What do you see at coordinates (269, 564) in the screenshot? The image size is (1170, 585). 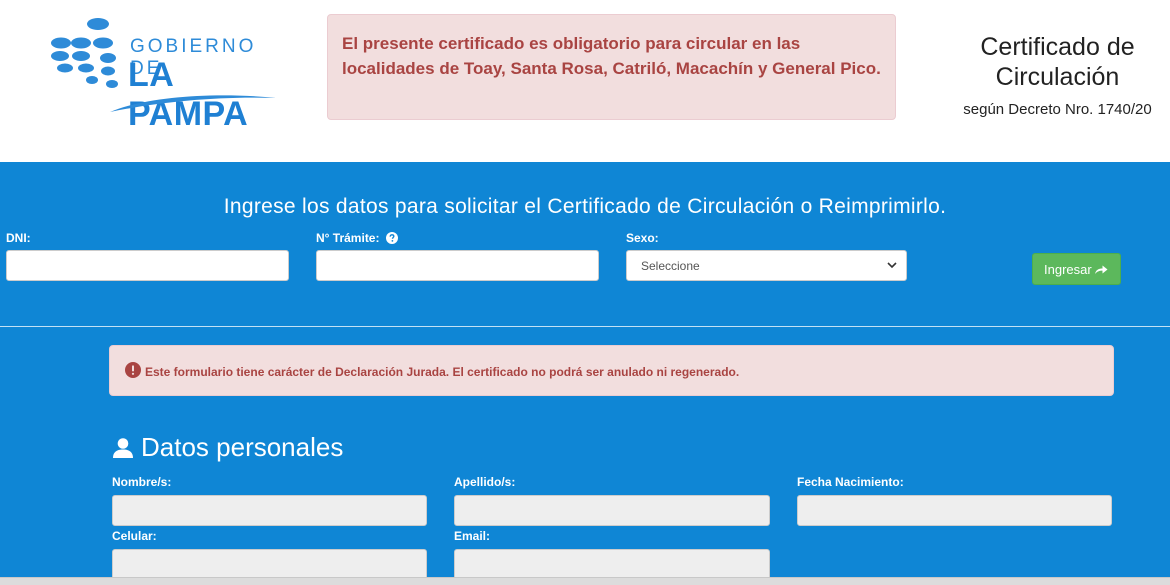 I see `celular-input` at bounding box center [269, 564].